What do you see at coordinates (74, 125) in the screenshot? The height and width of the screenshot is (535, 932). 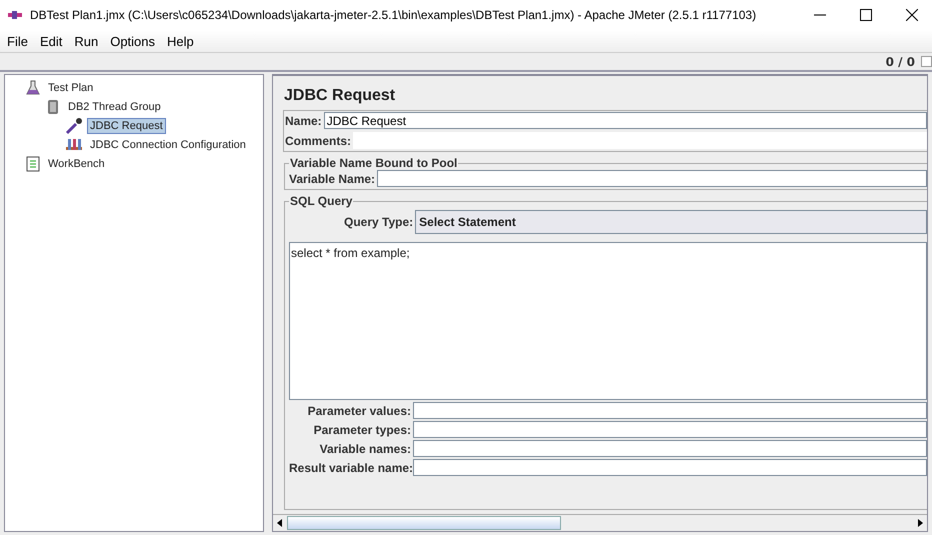 I see `dropper-icon` at bounding box center [74, 125].